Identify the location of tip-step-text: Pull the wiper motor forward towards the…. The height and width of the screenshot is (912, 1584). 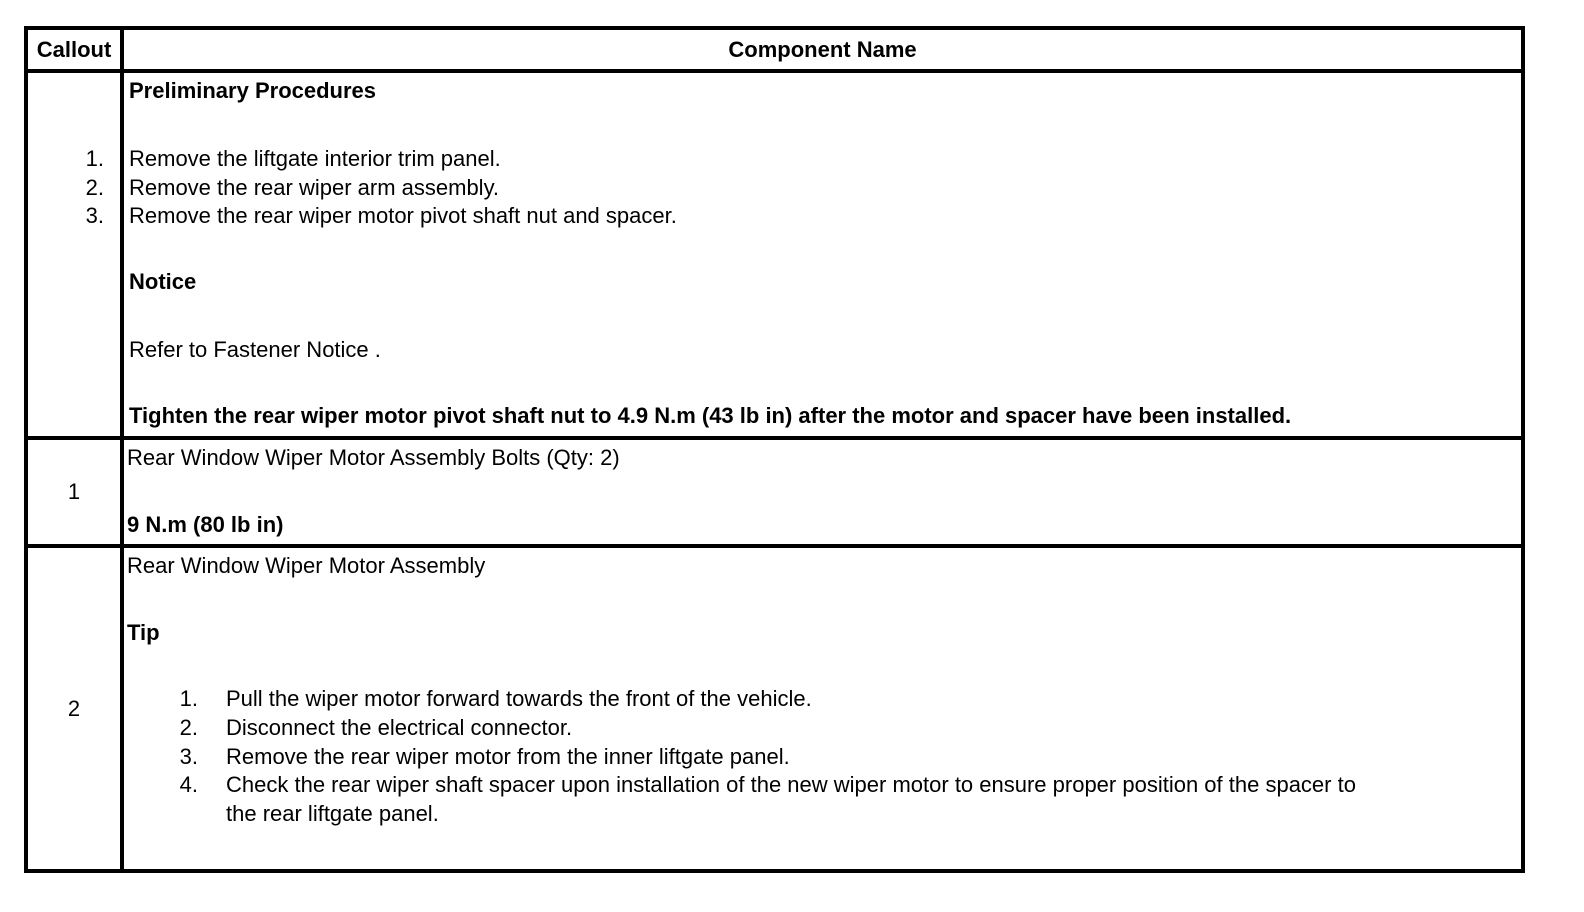
(519, 698).